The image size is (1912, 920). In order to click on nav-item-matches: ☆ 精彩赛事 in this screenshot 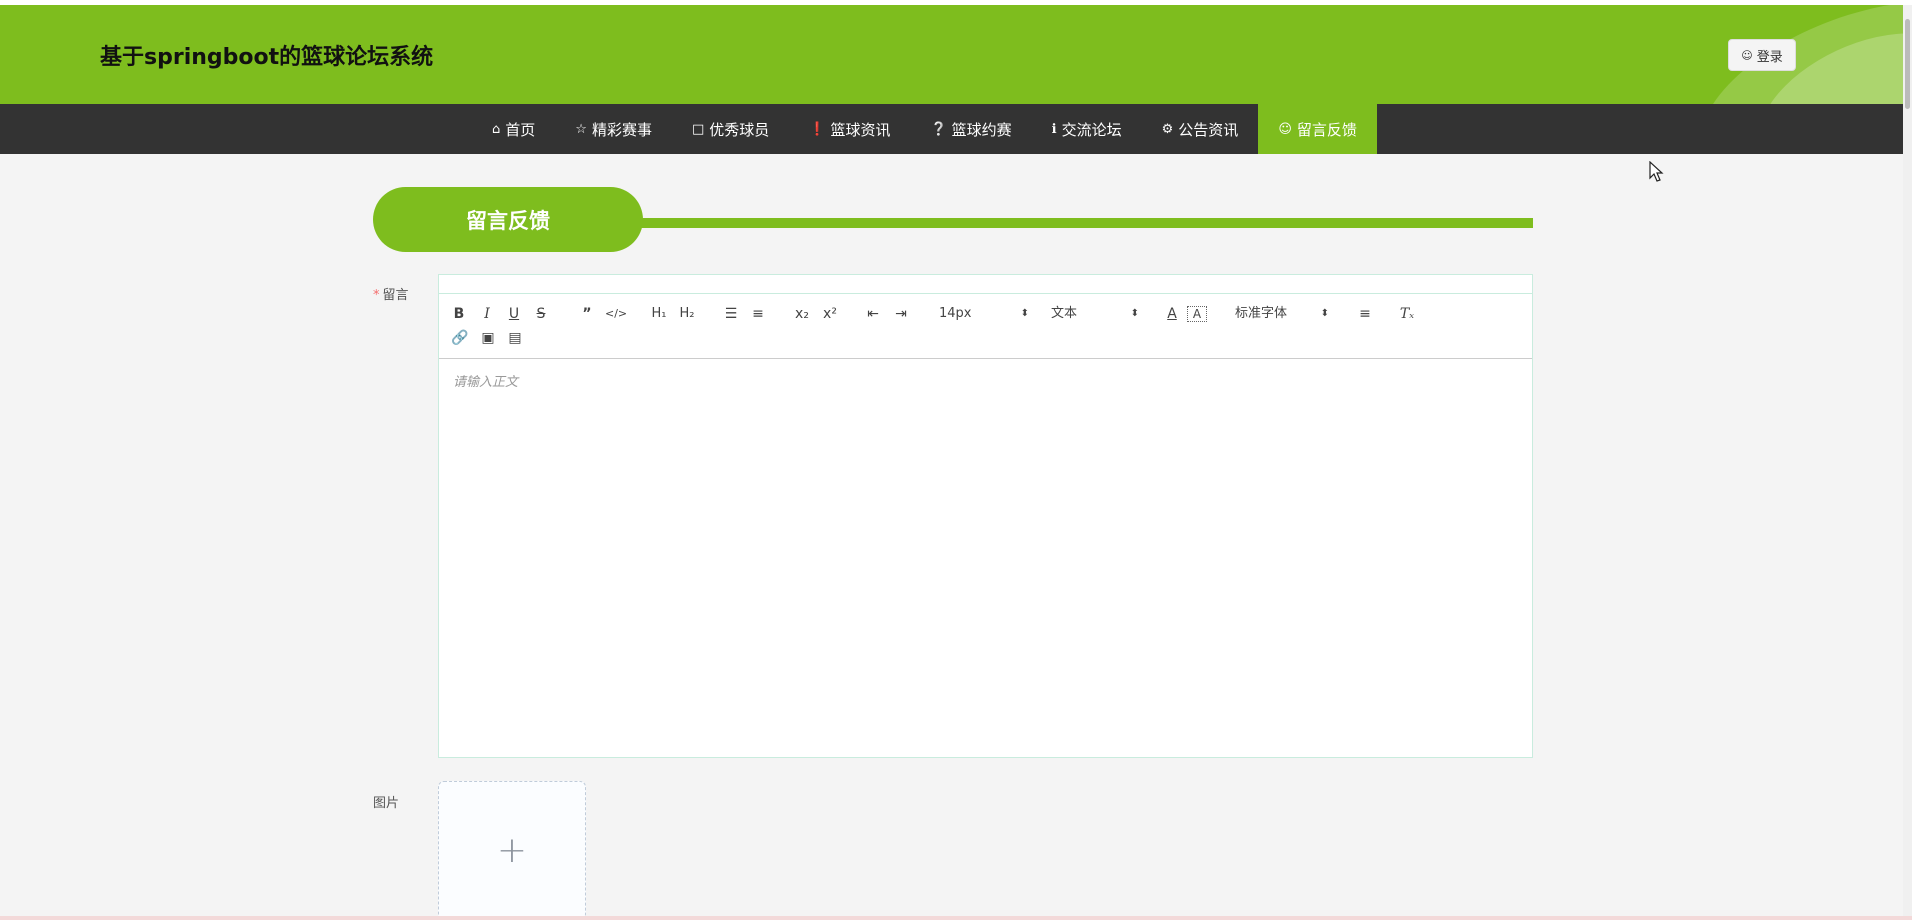, I will do `click(613, 129)`.